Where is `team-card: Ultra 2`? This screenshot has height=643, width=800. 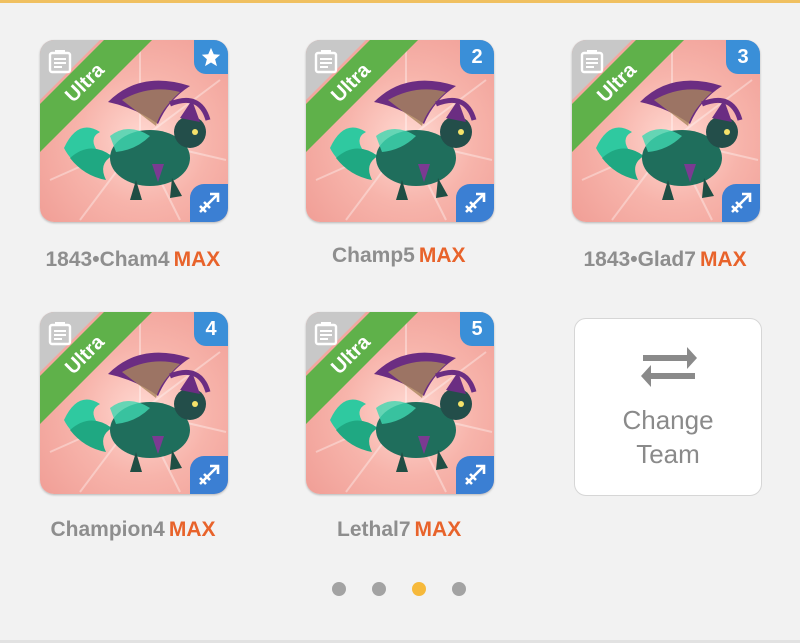
team-card: Ultra 2 is located at coordinates (400, 131).